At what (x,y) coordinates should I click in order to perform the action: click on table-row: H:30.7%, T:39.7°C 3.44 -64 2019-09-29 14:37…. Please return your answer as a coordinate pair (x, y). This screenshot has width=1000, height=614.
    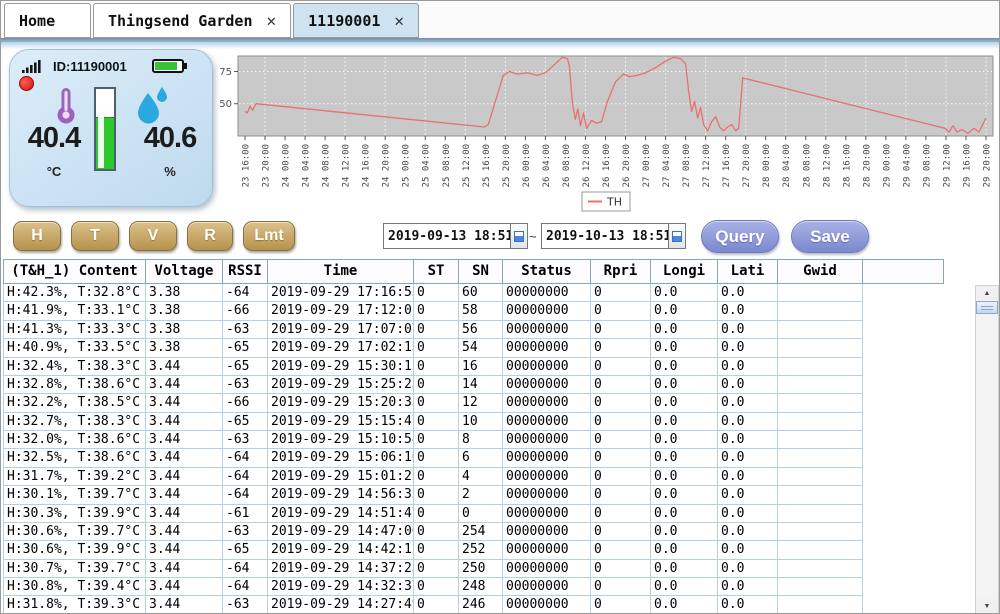
    Looking at the image, I should click on (433, 568).